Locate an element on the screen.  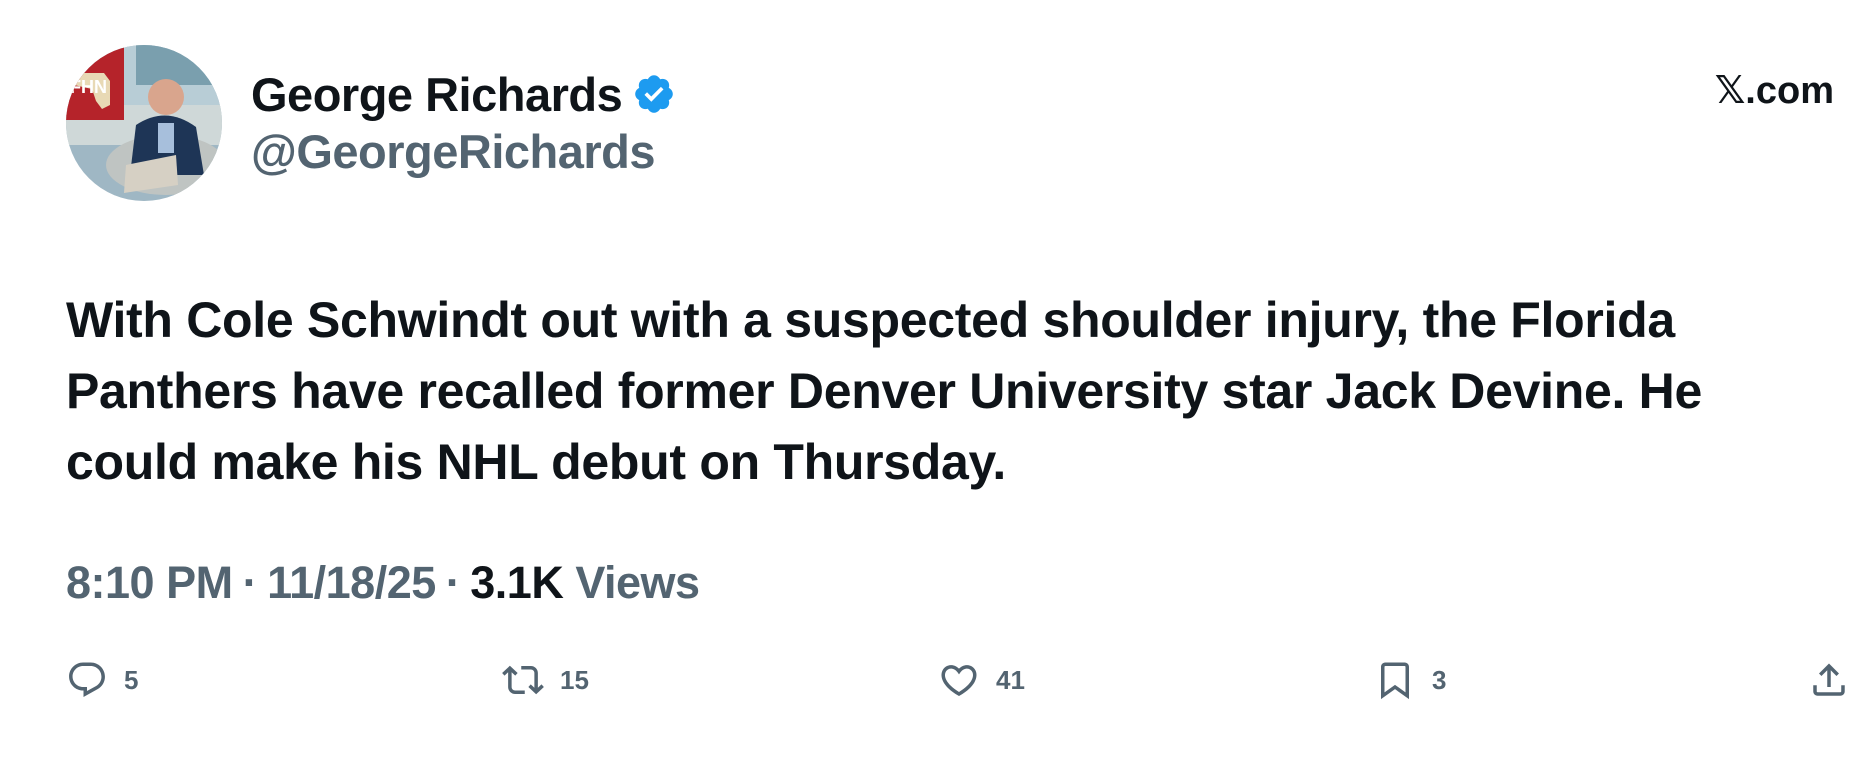
like-count: 41 is located at coordinates (1010, 679).